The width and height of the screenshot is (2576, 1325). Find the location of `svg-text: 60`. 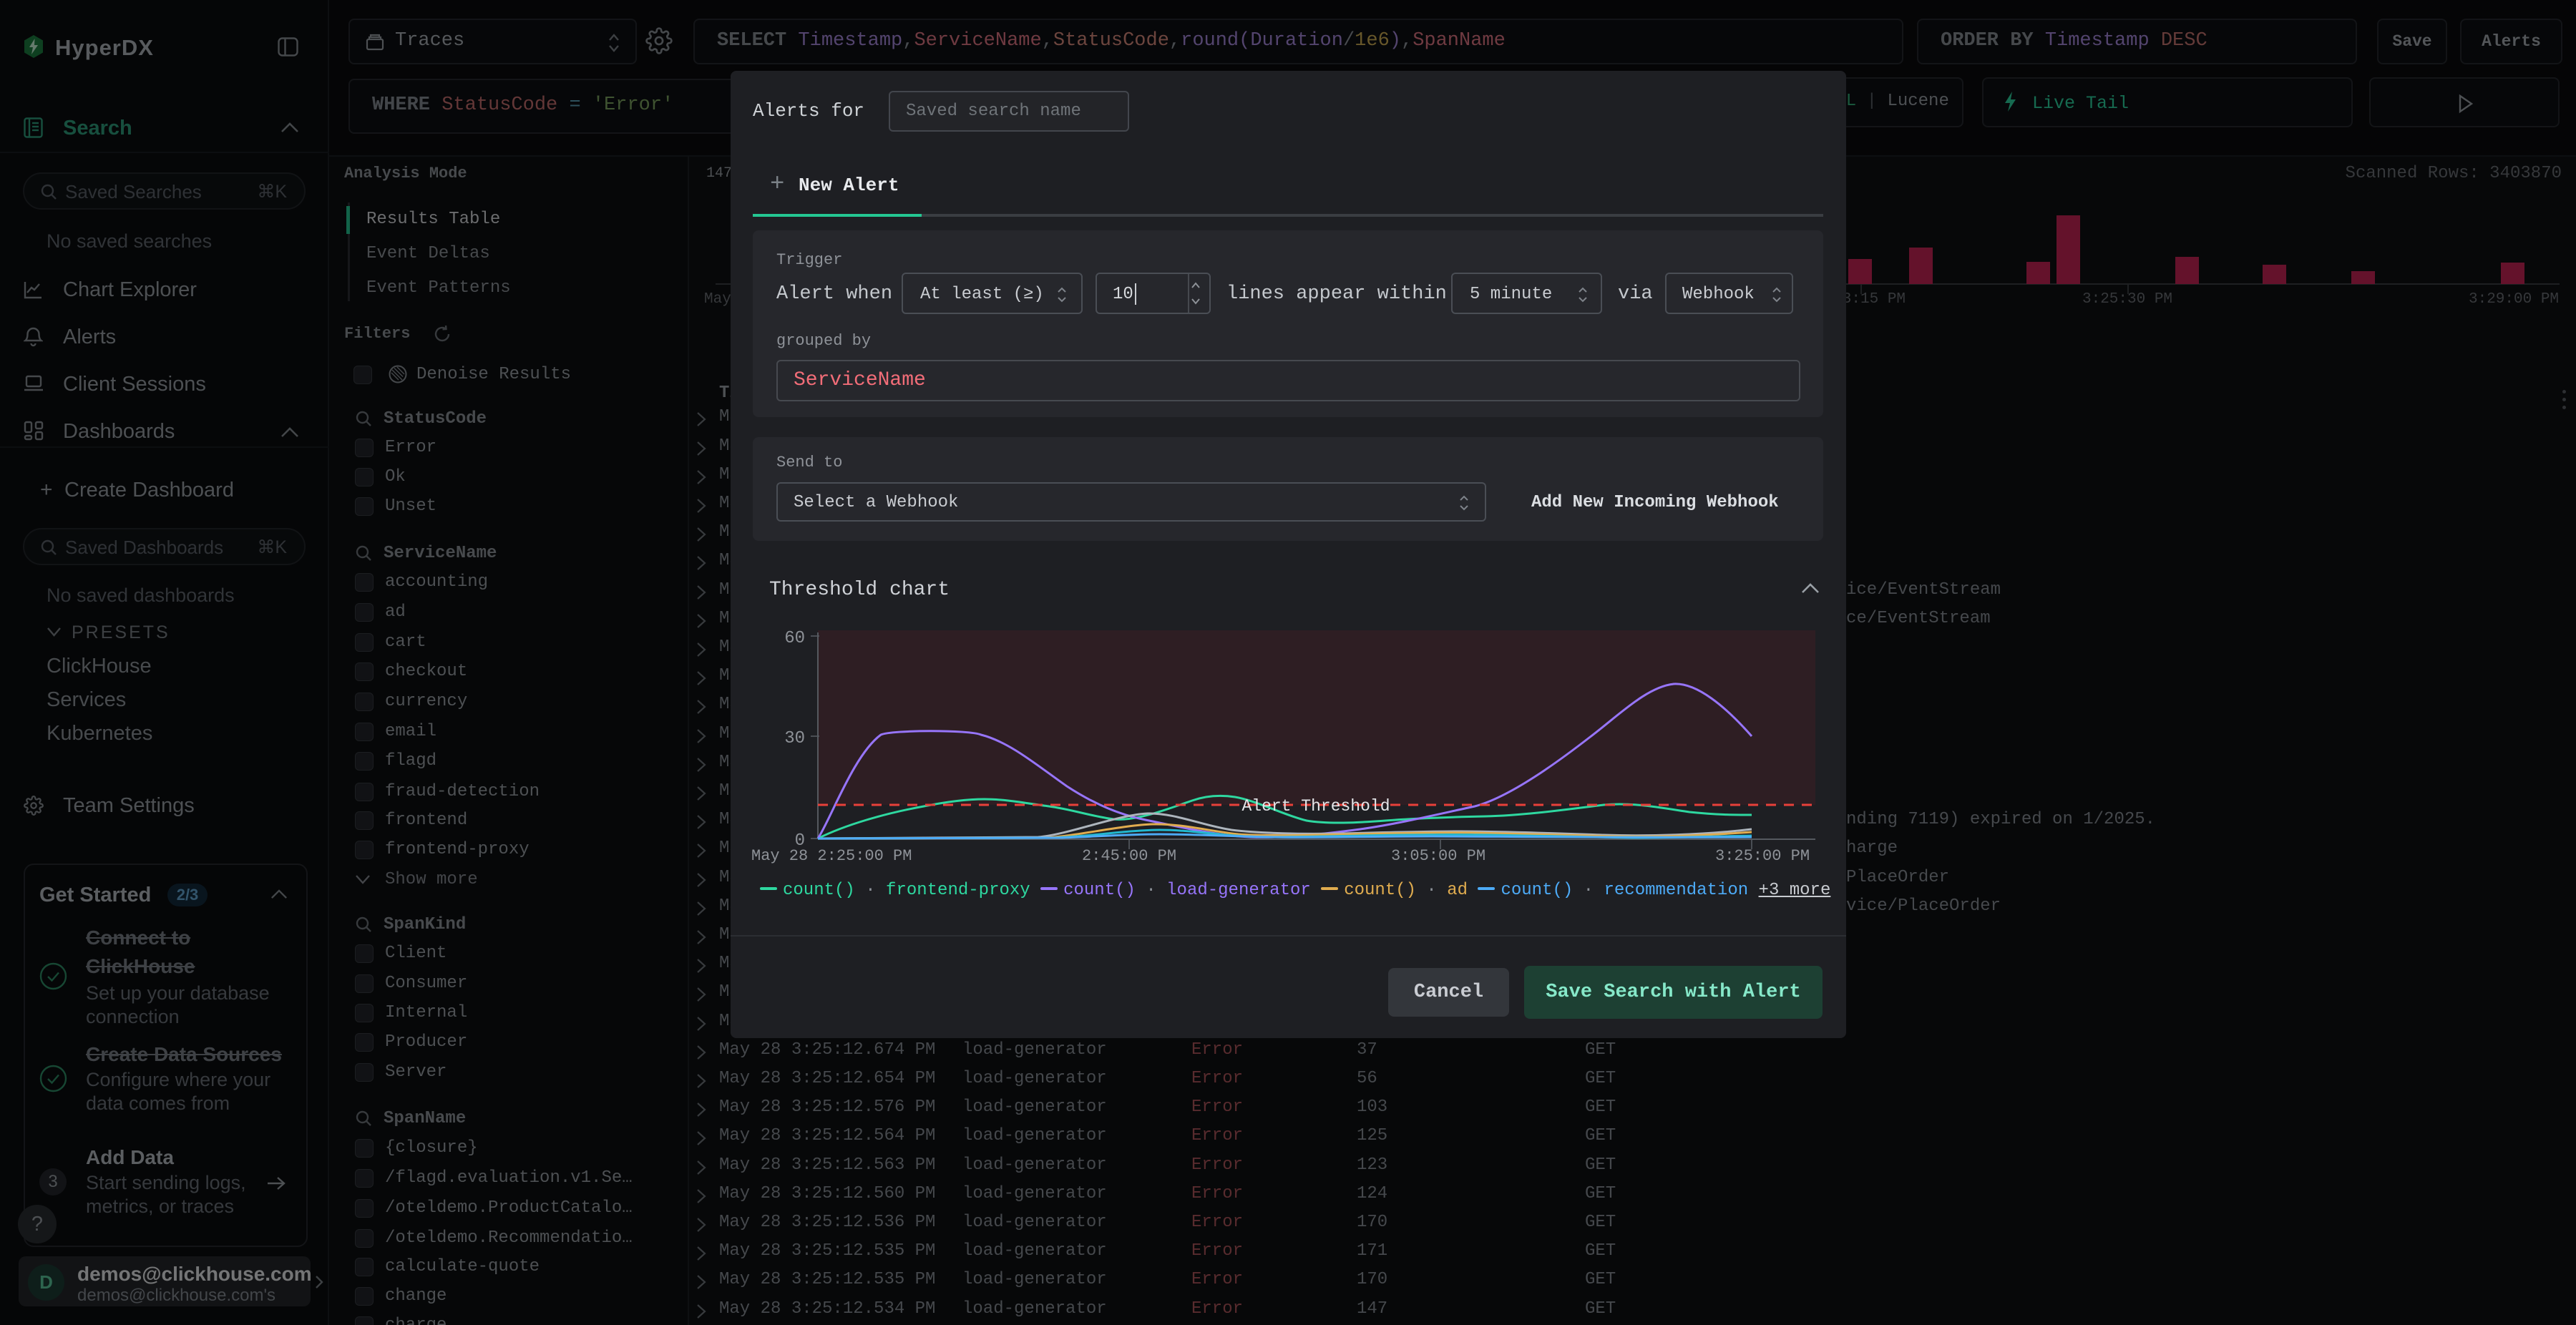

svg-text: 60 is located at coordinates (794, 638).